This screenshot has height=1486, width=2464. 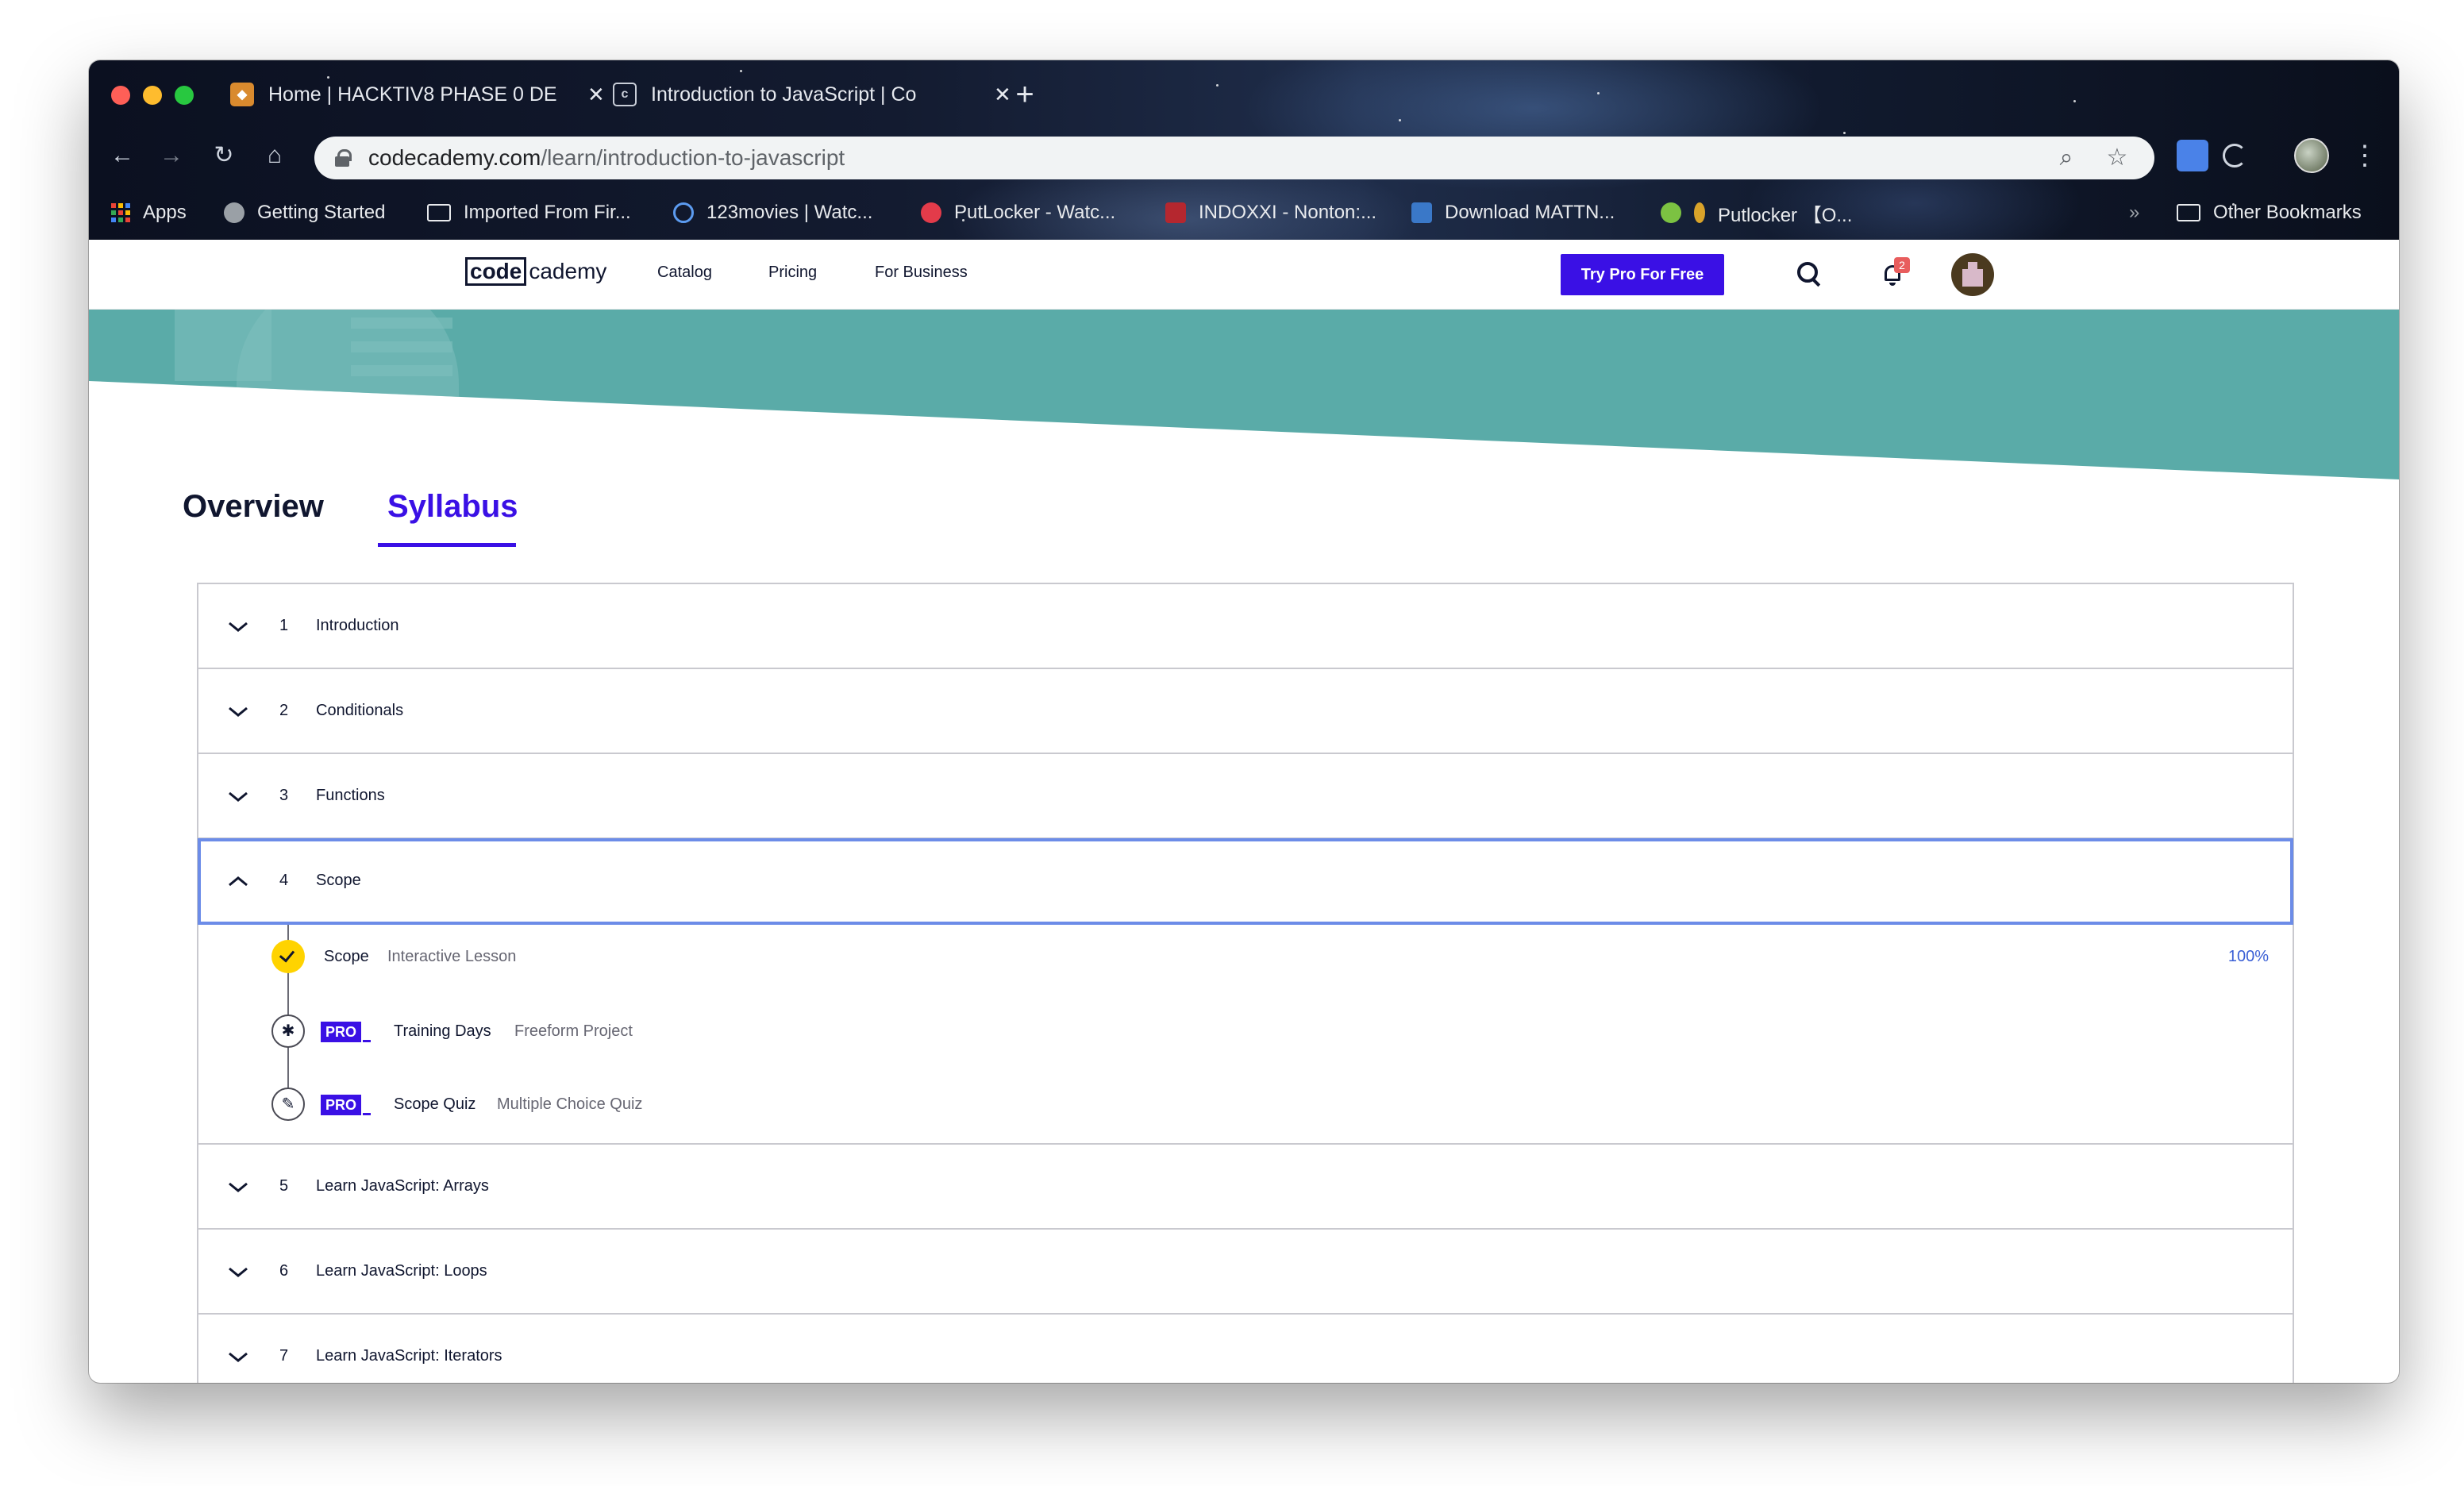 I want to click on url-path: /learn/introduction-to-javascript, so click(x=693, y=157).